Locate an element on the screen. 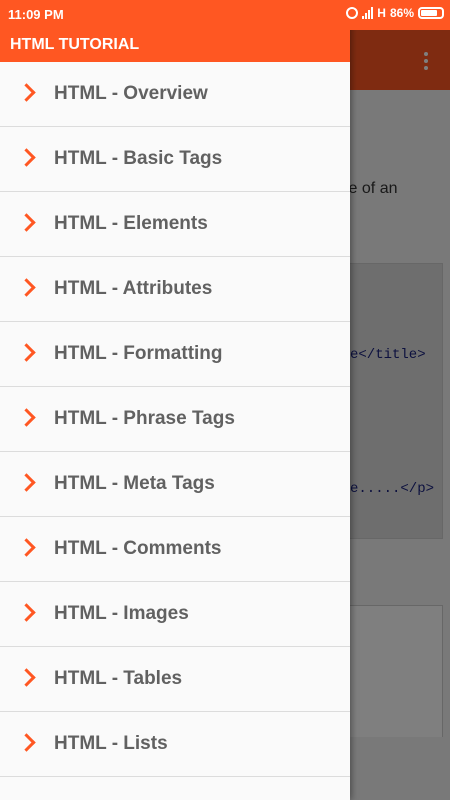  menu-item-basic-tags: HTML - Basic Tags is located at coordinates (175, 159).